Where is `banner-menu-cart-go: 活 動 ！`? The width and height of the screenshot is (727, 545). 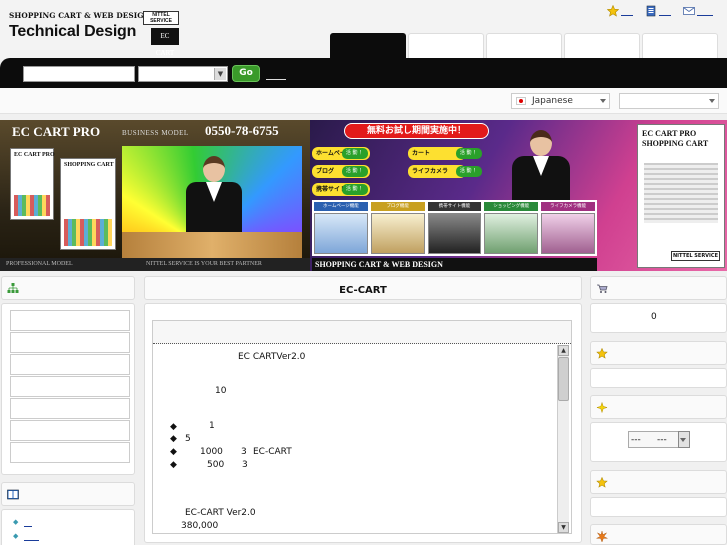 banner-menu-cart-go: 活 動 ！ is located at coordinates (469, 153).